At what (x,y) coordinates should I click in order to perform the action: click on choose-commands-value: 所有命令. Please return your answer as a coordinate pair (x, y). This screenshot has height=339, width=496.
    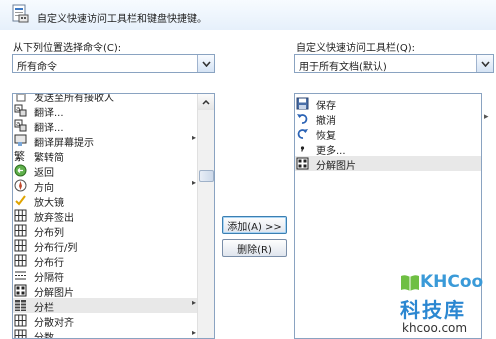
    Looking at the image, I should click on (37, 67).